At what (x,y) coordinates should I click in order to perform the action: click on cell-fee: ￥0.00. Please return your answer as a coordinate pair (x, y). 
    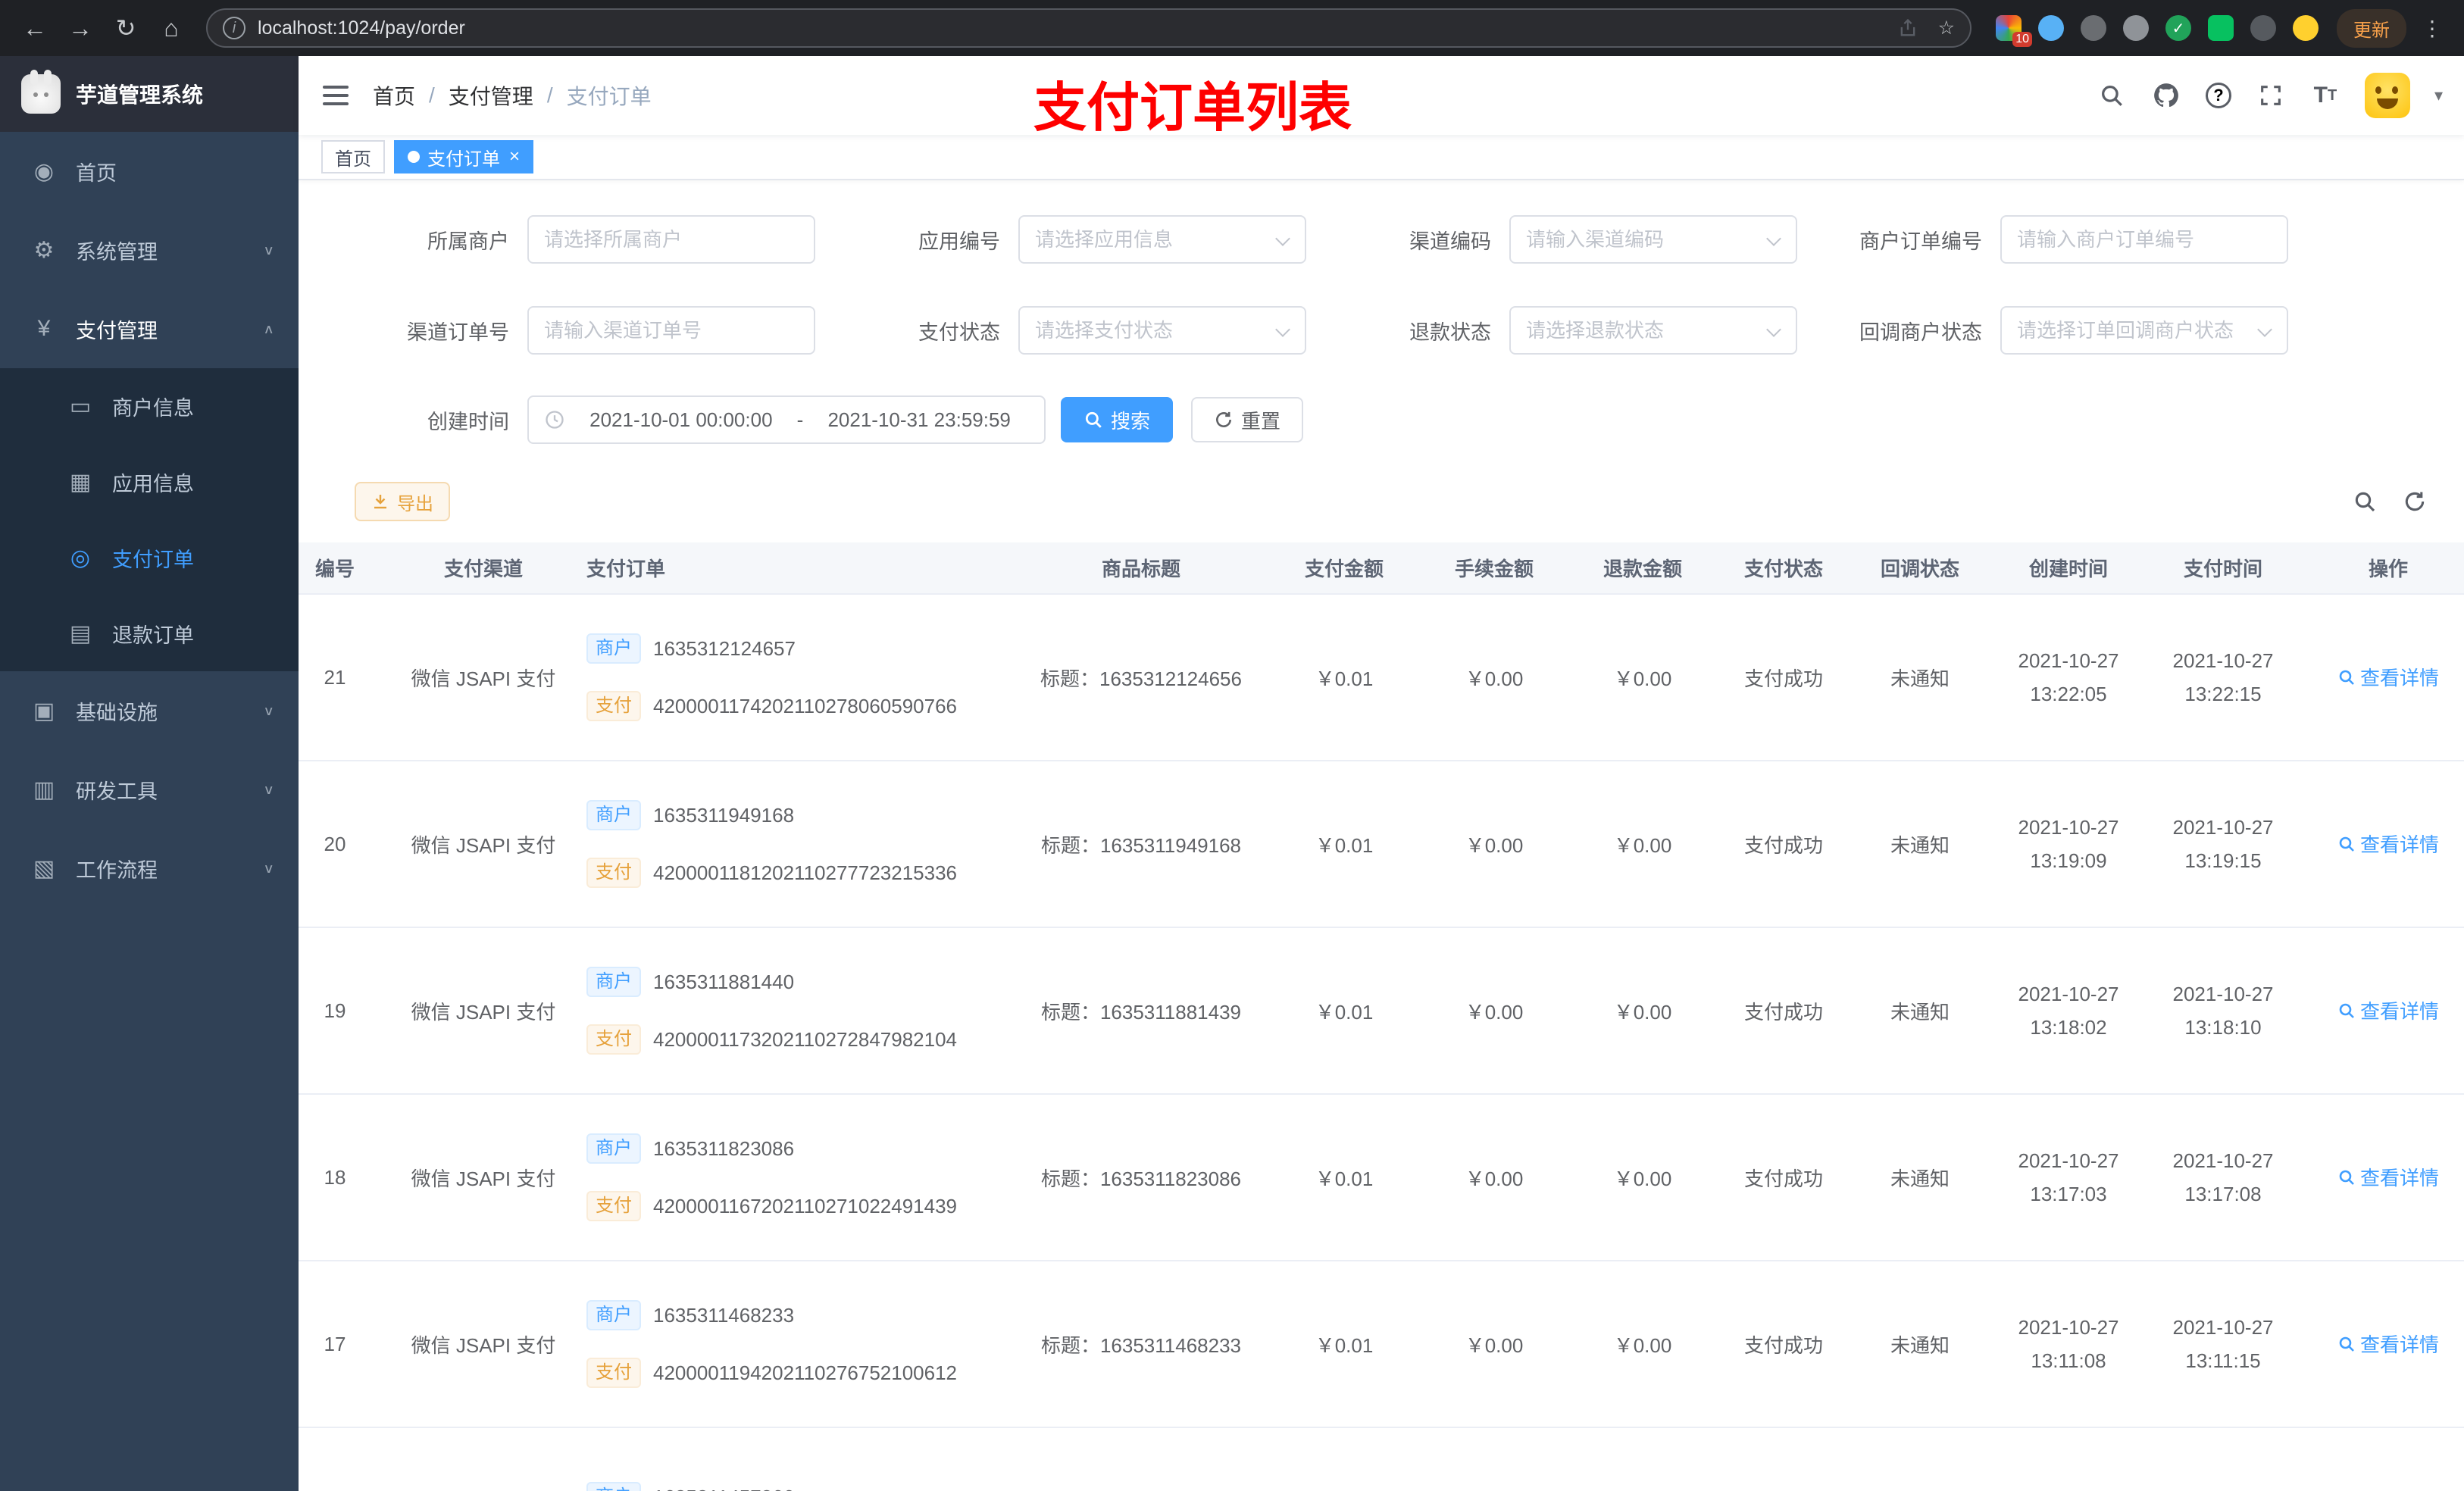
    Looking at the image, I should click on (1494, 844).